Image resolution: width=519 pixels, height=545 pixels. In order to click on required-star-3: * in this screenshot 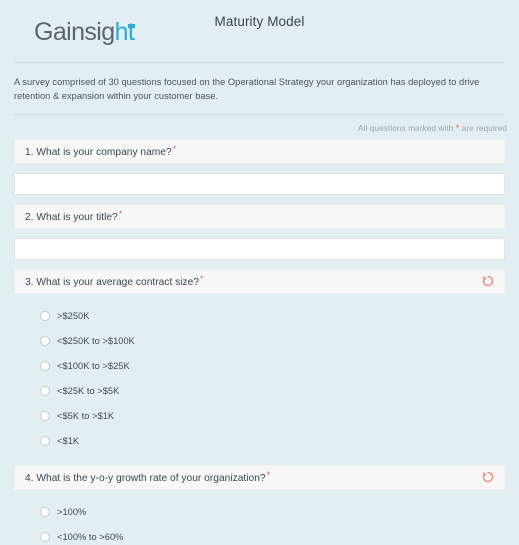, I will do `click(202, 279)`.